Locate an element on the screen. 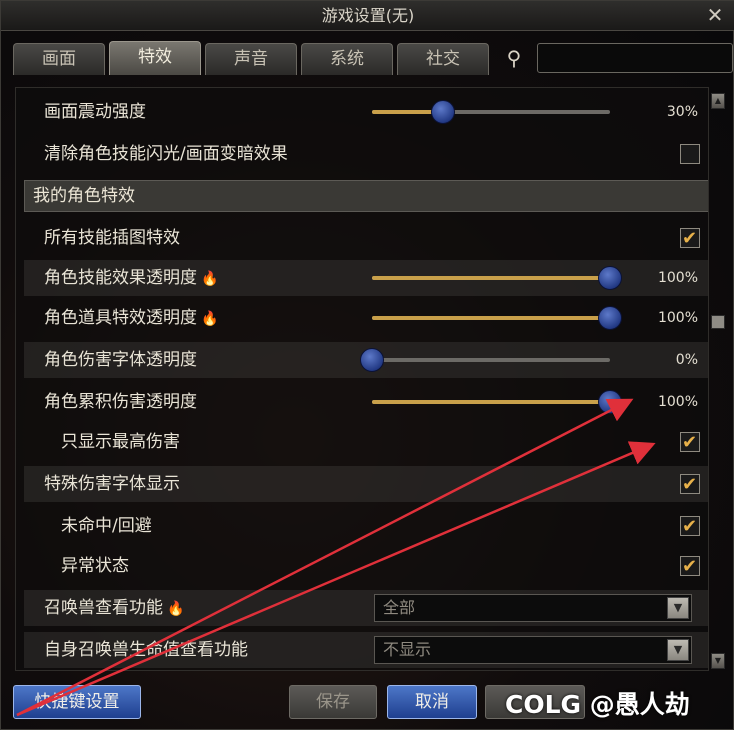  summon-hp-view-dropdown: 不显示 ▼ is located at coordinates (533, 650).